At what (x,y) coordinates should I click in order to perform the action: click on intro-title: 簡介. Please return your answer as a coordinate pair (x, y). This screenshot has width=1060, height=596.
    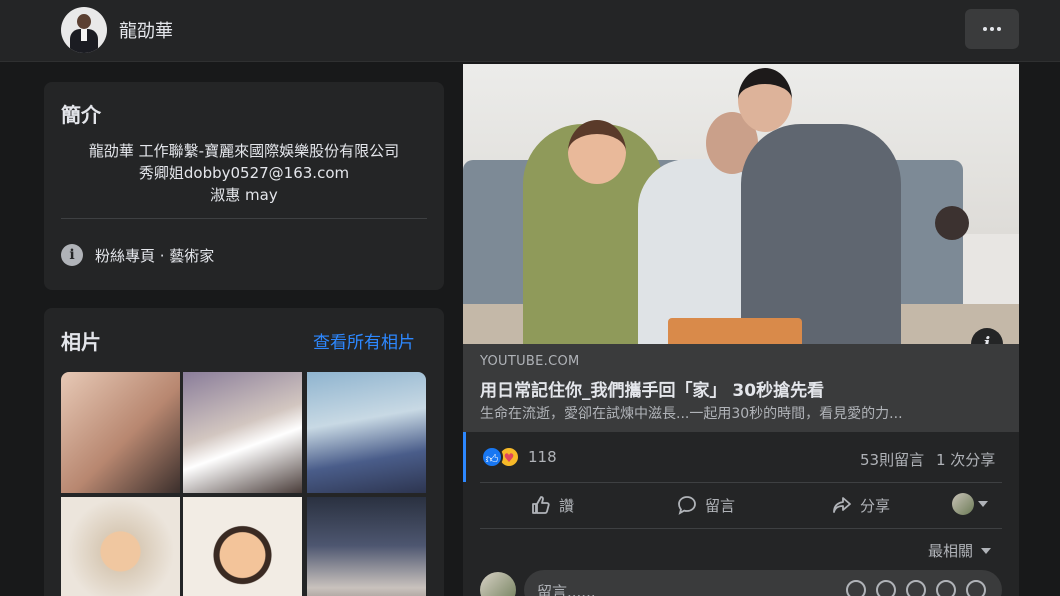
    Looking at the image, I should click on (81, 115).